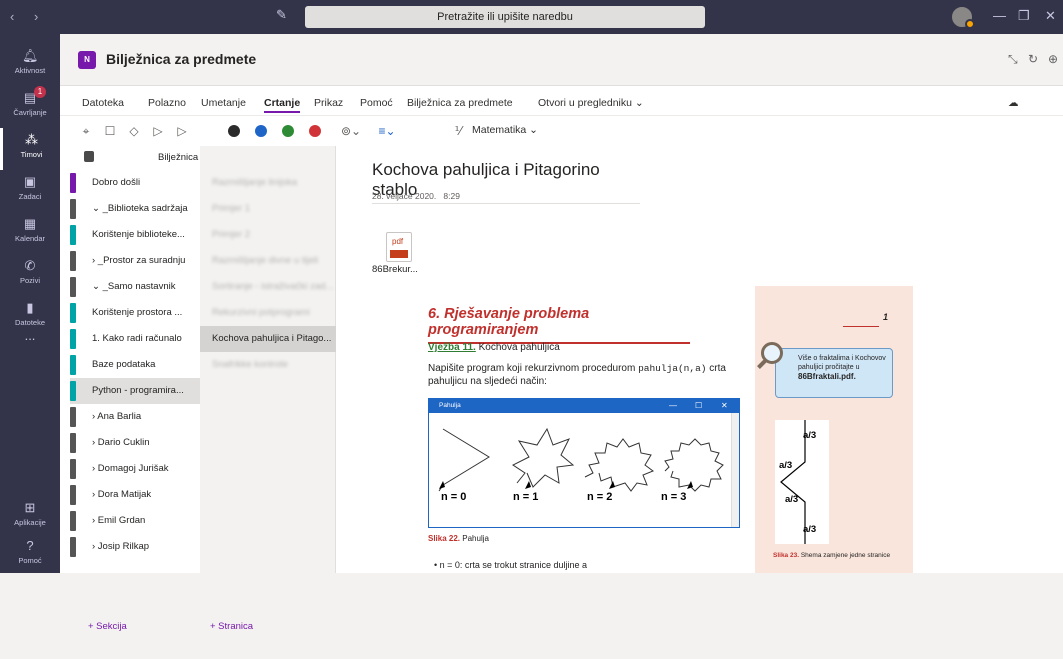  I want to click on compose-icon: ✎, so click(285, 16).